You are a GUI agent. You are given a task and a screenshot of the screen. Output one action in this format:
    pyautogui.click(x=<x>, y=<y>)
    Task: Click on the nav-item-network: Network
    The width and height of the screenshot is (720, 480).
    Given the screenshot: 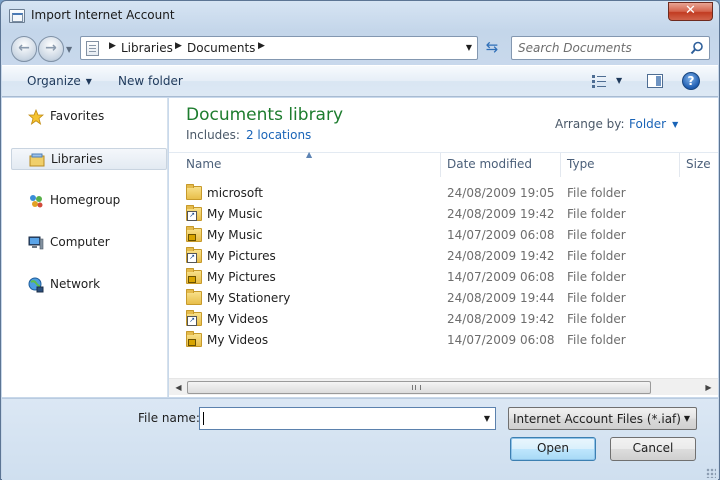 What is the action you would take?
    pyautogui.click(x=89, y=285)
    